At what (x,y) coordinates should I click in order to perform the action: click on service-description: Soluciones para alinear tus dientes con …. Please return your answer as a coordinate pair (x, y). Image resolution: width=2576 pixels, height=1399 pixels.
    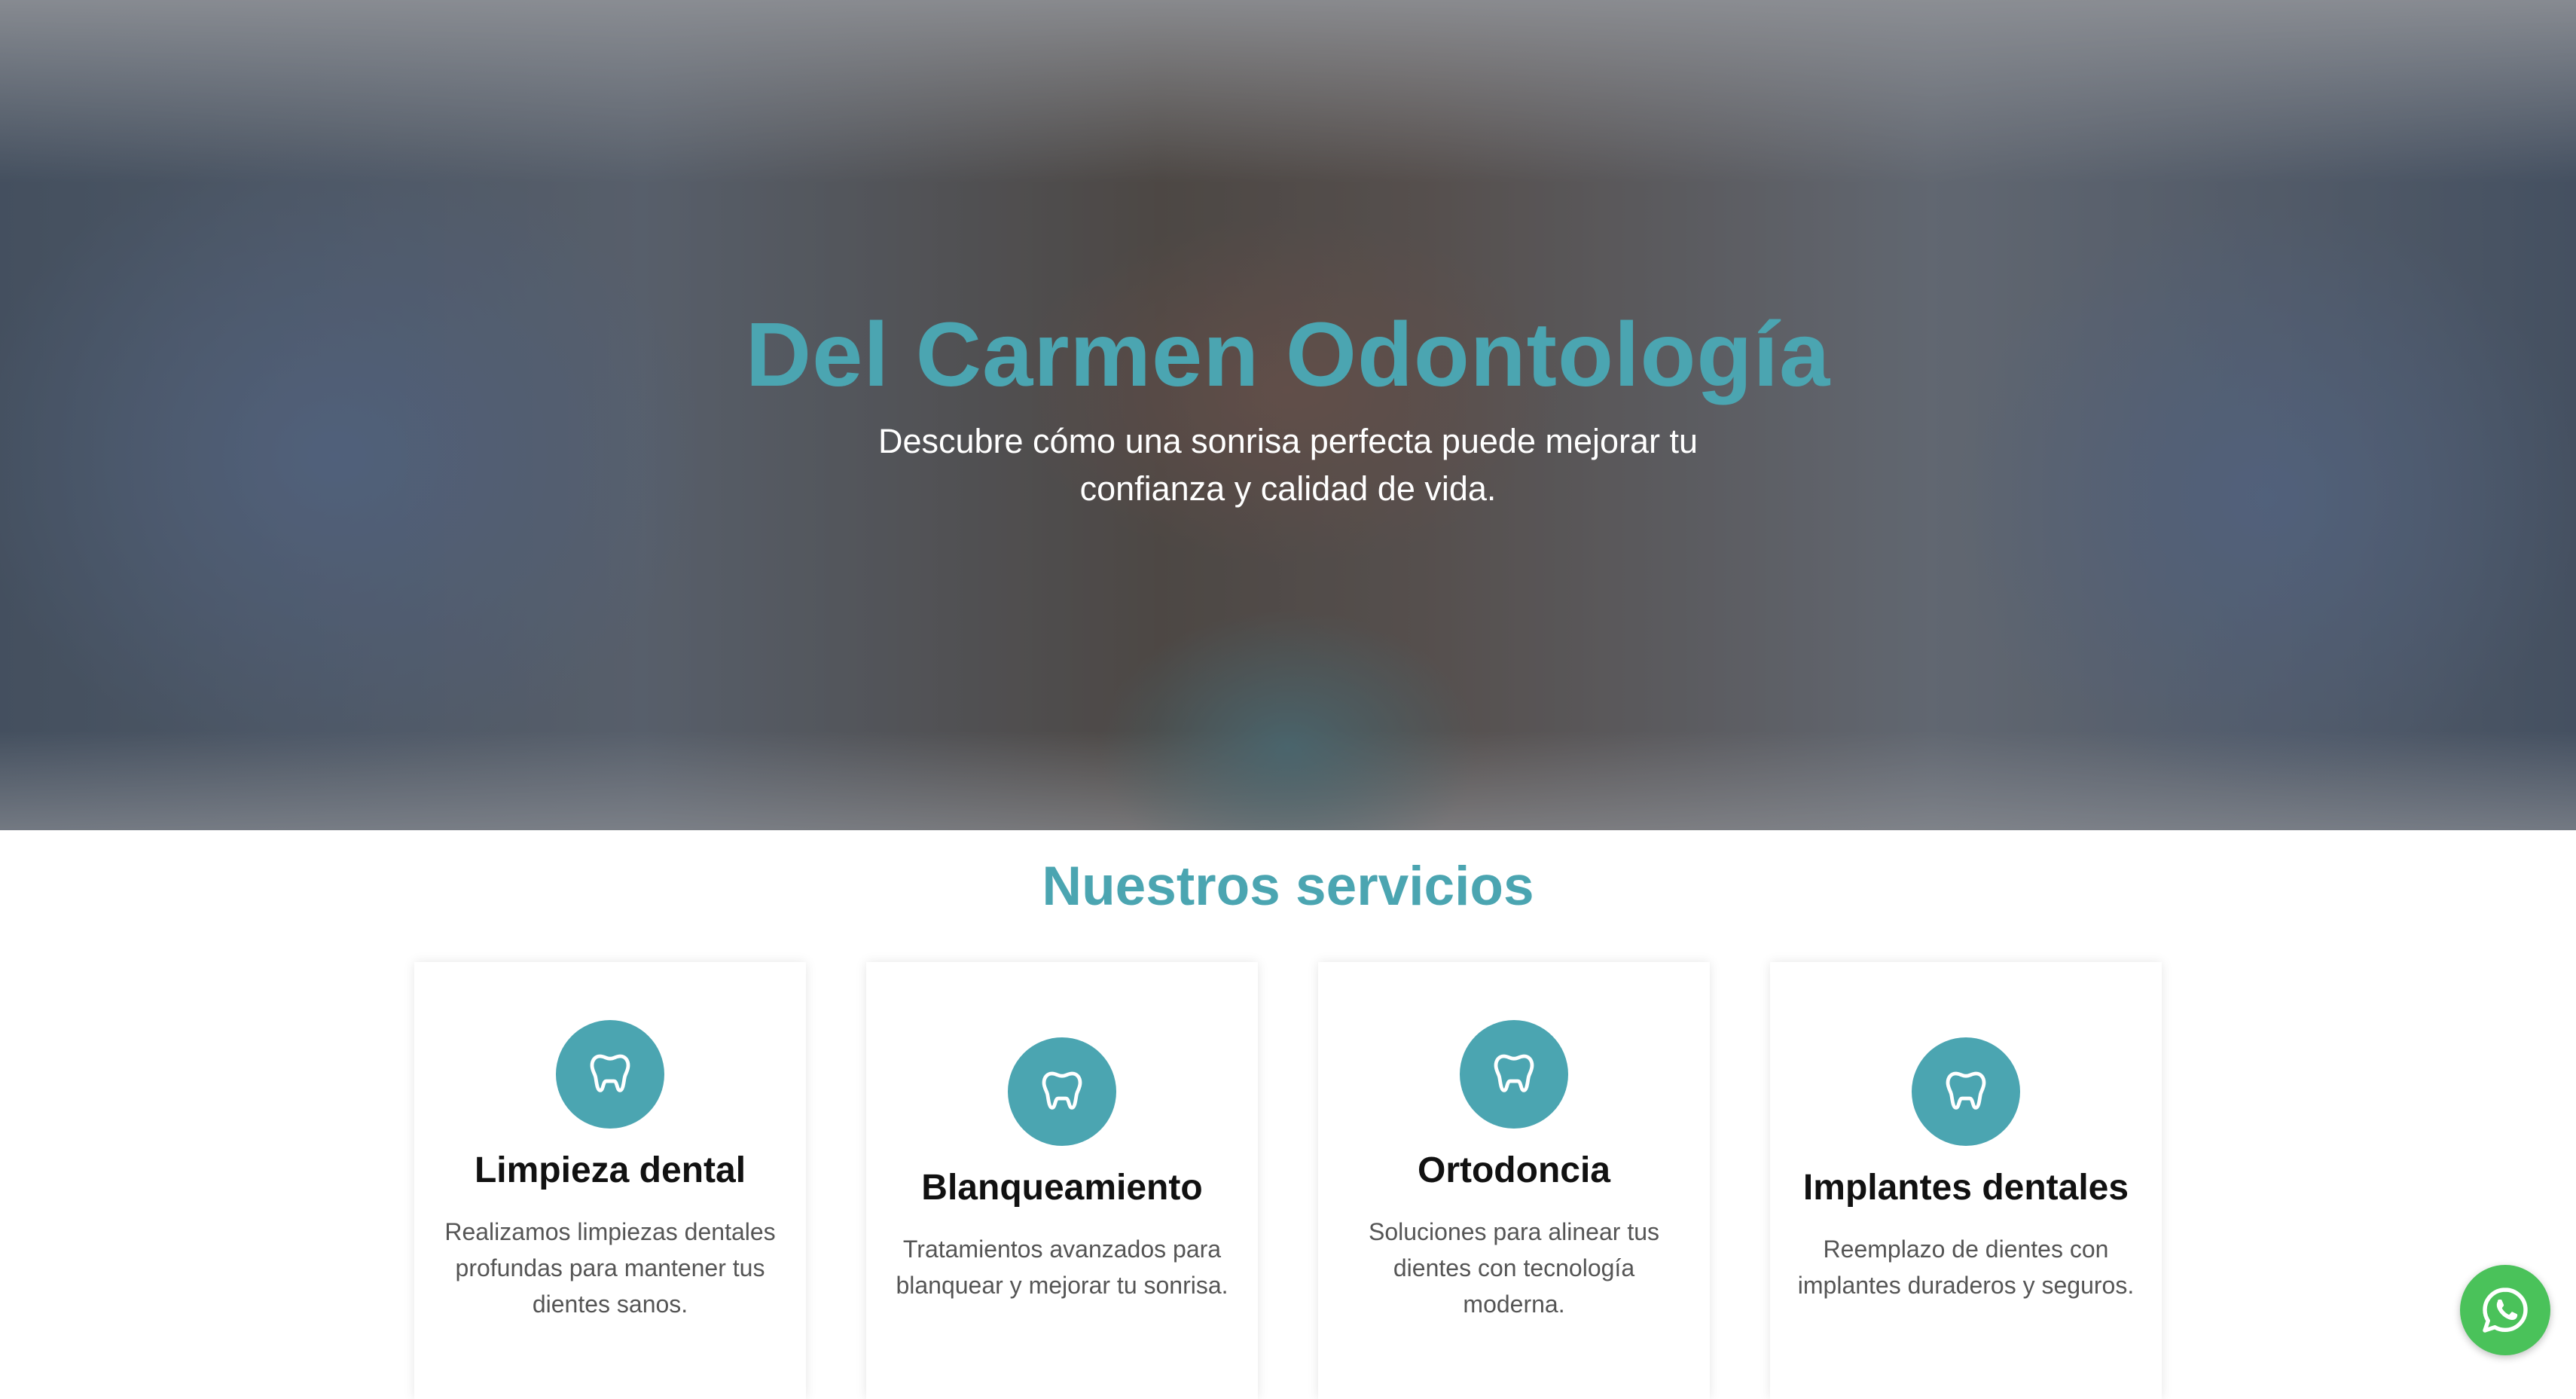
    Looking at the image, I should click on (1514, 1268).